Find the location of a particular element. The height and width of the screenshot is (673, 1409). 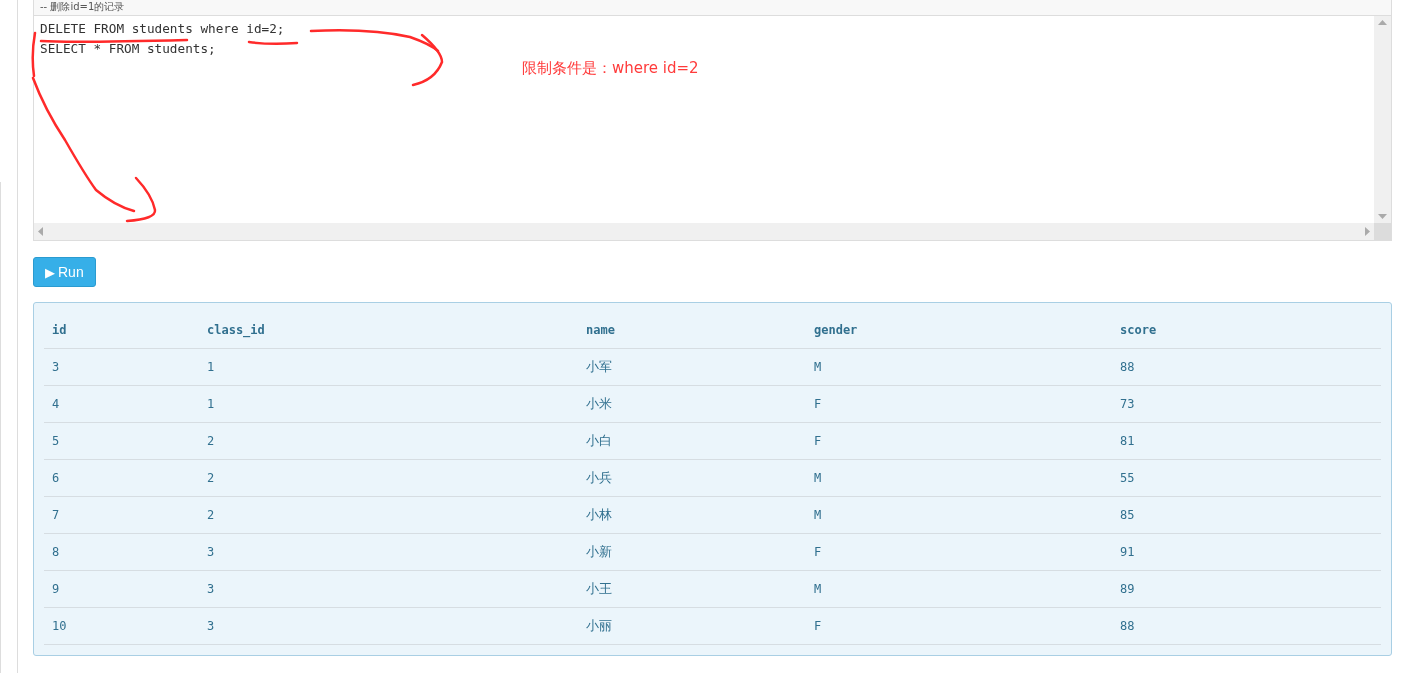

table-cell-text: 小兵 is located at coordinates (599, 478).